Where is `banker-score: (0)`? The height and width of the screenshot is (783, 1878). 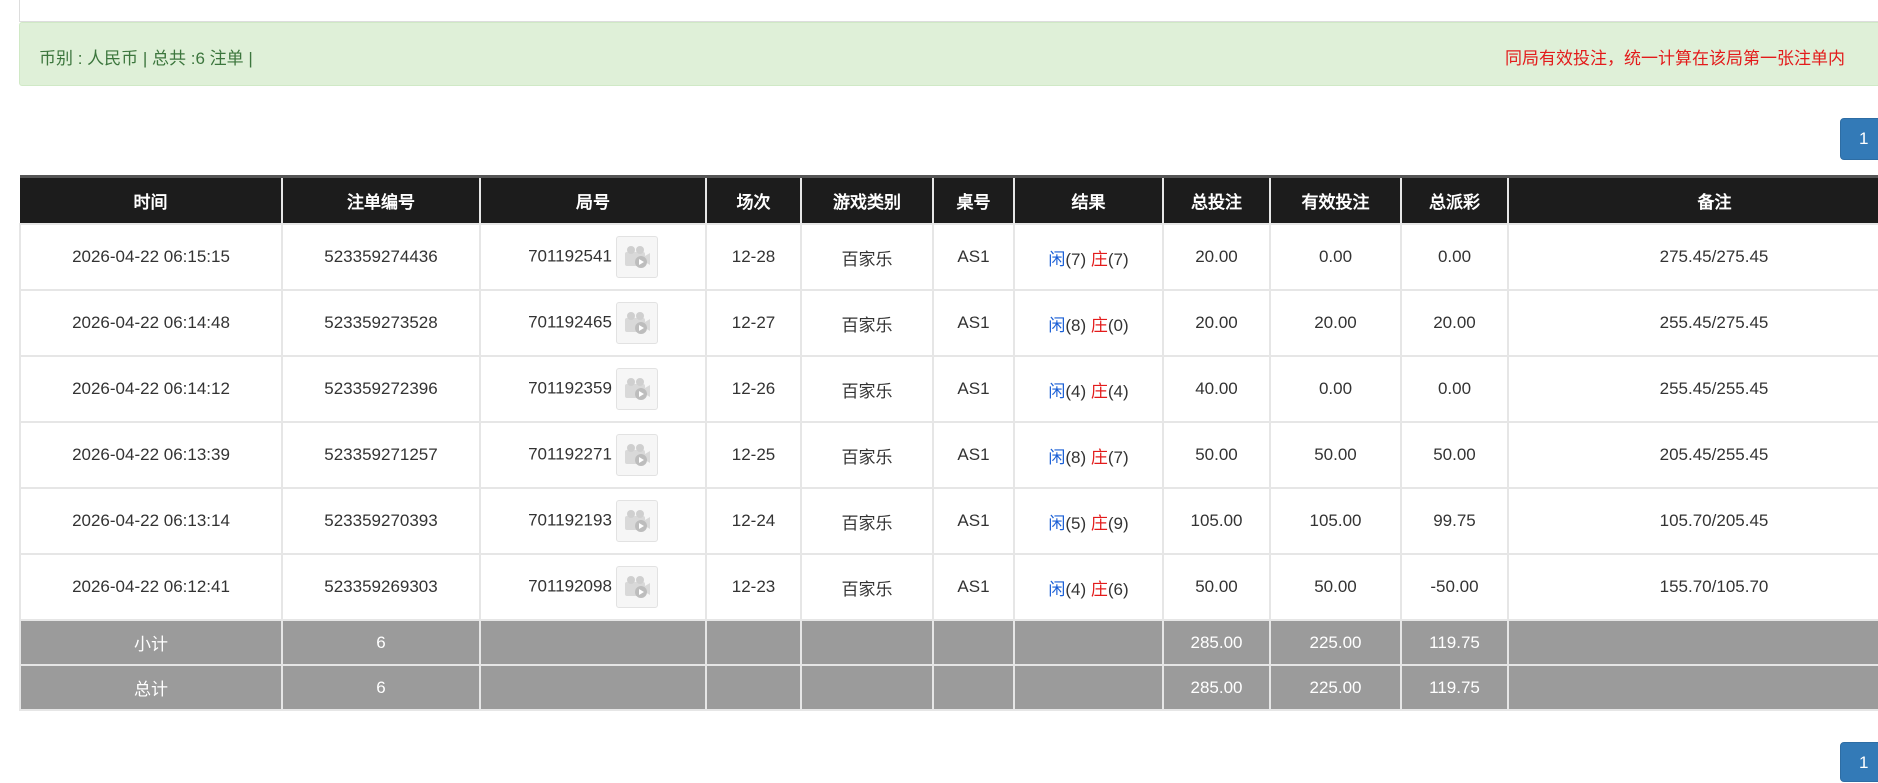 banker-score: (0) is located at coordinates (1118, 325).